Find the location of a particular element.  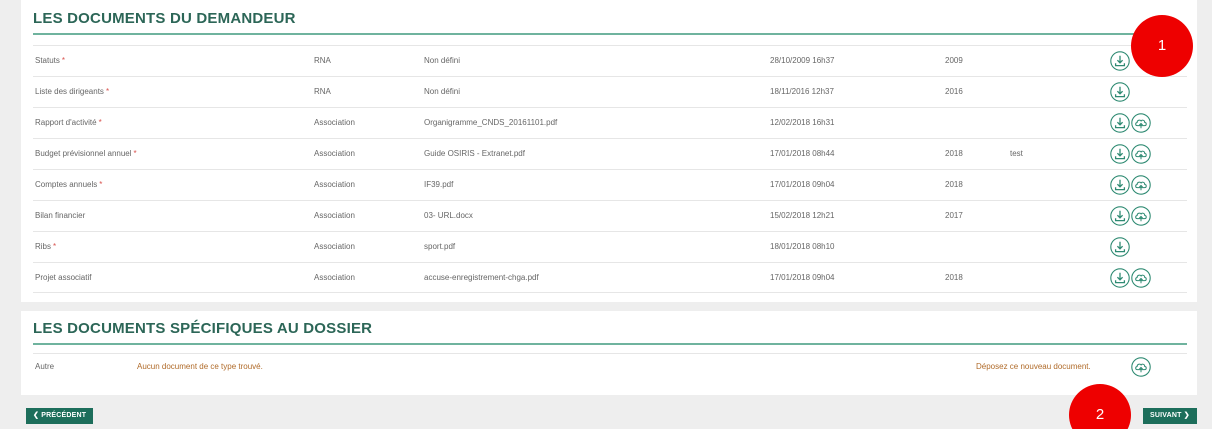

document-date: 15/02/2018 12h21 is located at coordinates (802, 215).